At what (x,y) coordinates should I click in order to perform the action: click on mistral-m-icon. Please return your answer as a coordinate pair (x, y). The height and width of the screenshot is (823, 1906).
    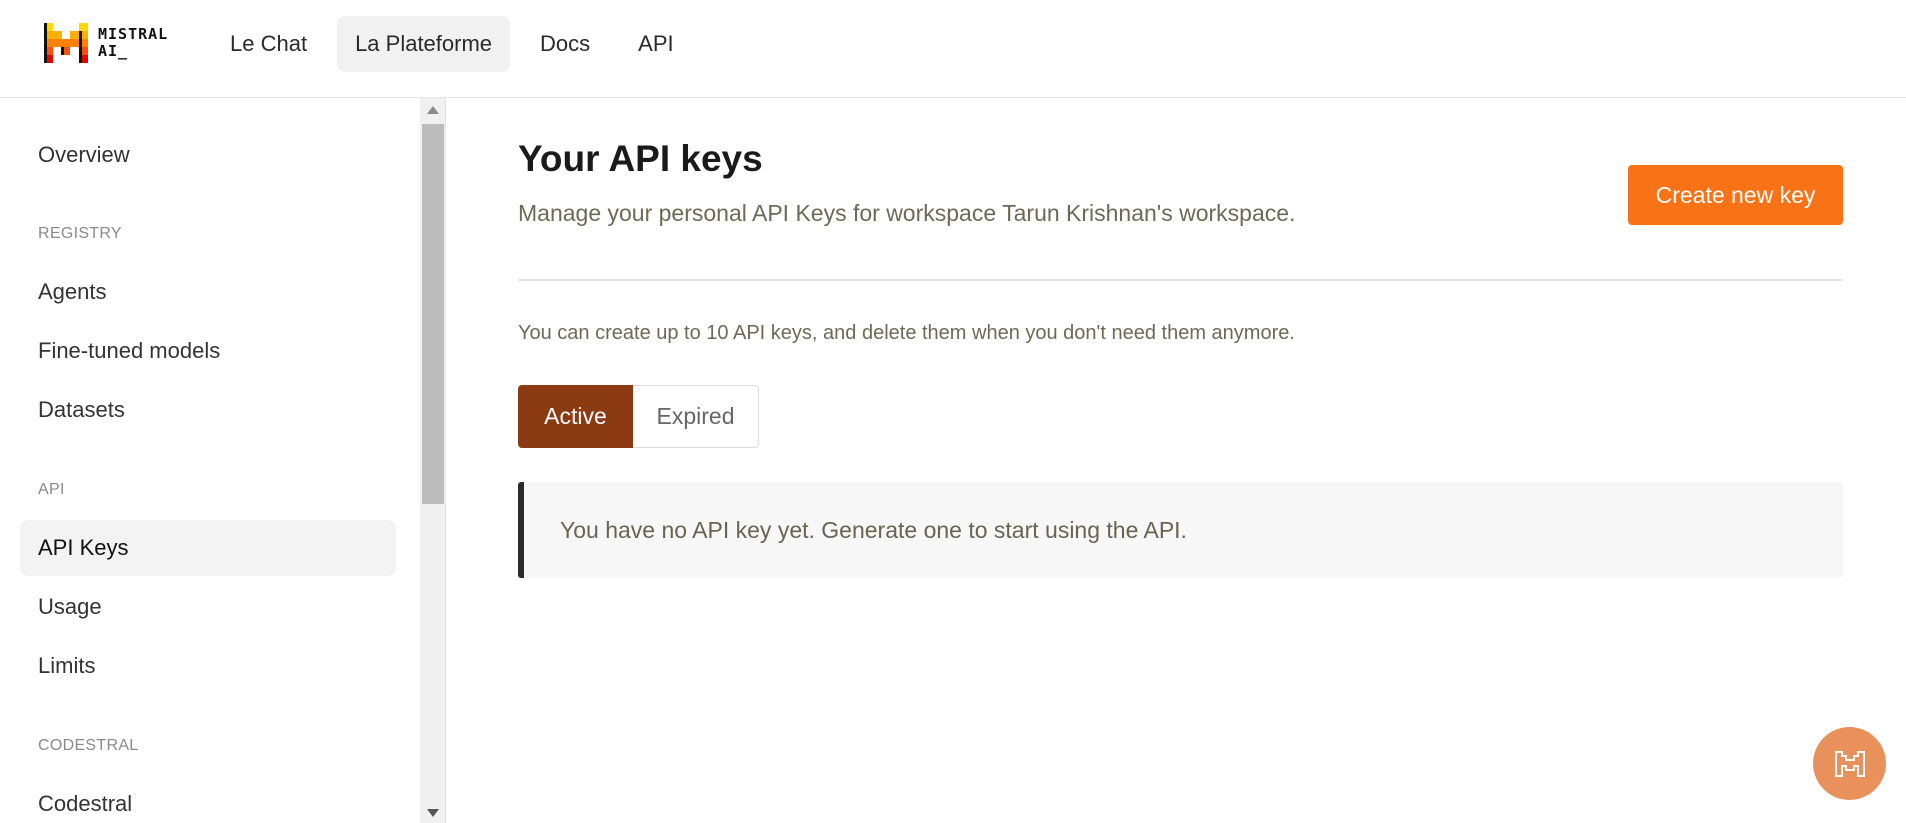
    Looking at the image, I should click on (1849, 763).